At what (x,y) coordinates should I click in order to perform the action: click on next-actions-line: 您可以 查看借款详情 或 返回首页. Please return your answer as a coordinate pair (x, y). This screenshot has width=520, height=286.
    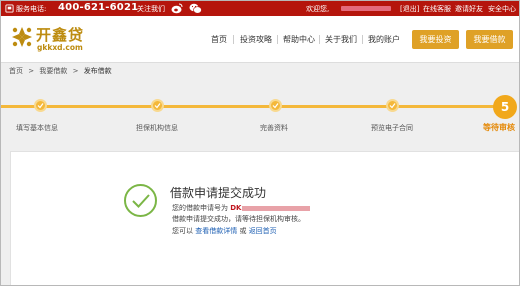
    Looking at the image, I should click on (224, 231).